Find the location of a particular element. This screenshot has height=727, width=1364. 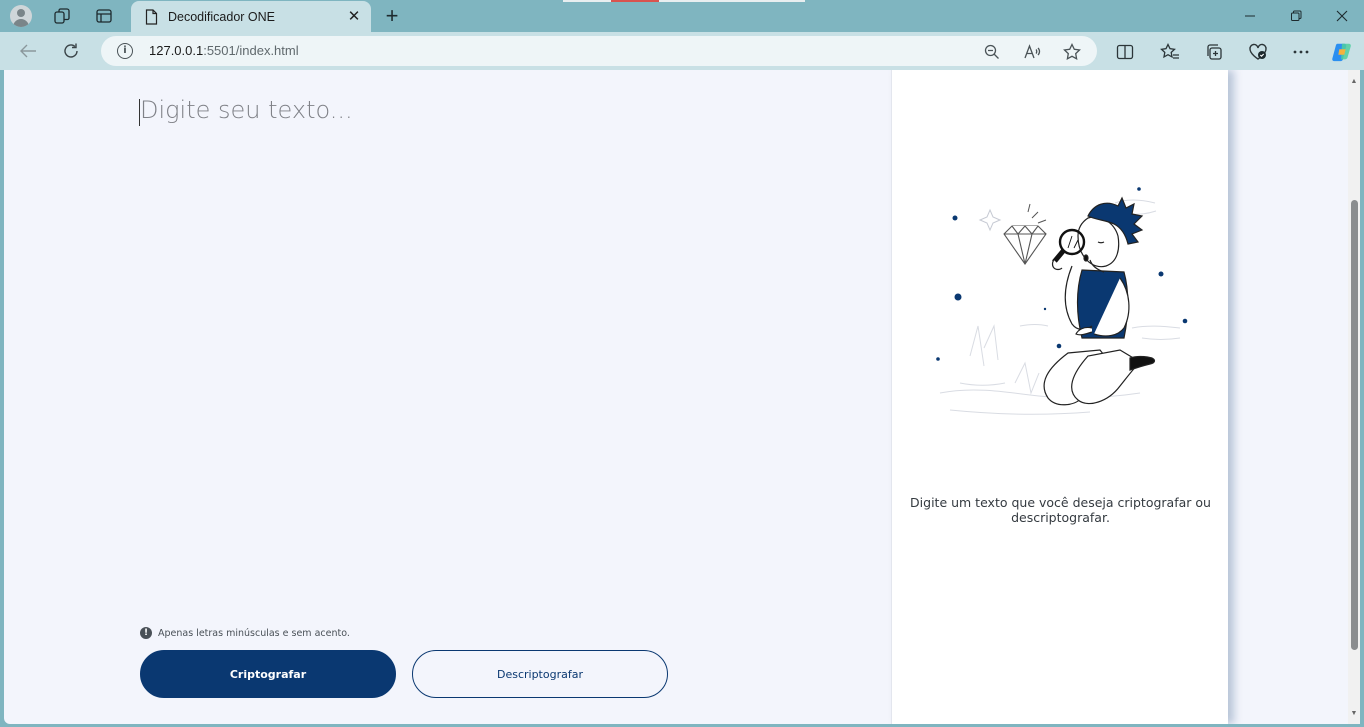

restore-icon is located at coordinates (1296, 16).